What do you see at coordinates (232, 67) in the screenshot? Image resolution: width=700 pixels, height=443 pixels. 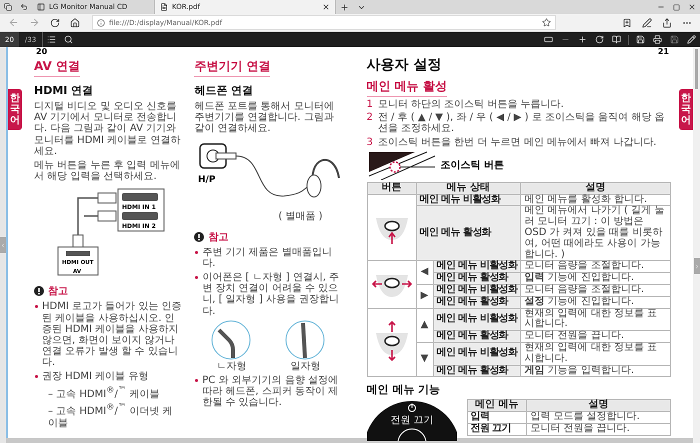 I see `section-title: 주변기기 연결` at bounding box center [232, 67].